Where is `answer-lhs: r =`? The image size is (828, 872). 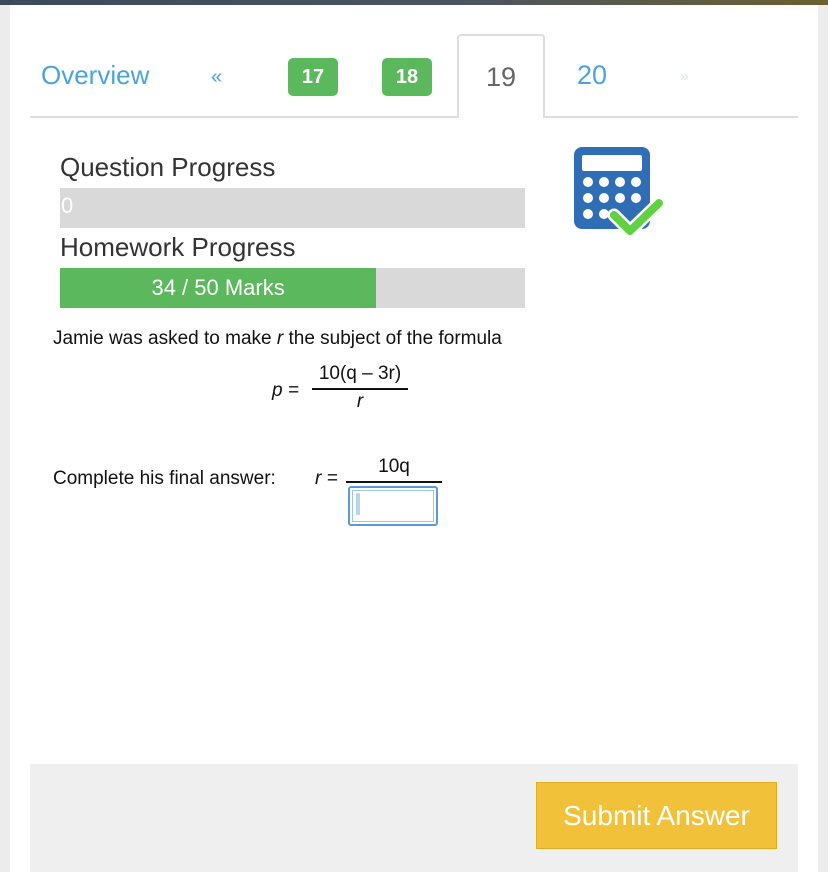
answer-lhs: r = is located at coordinates (326, 478).